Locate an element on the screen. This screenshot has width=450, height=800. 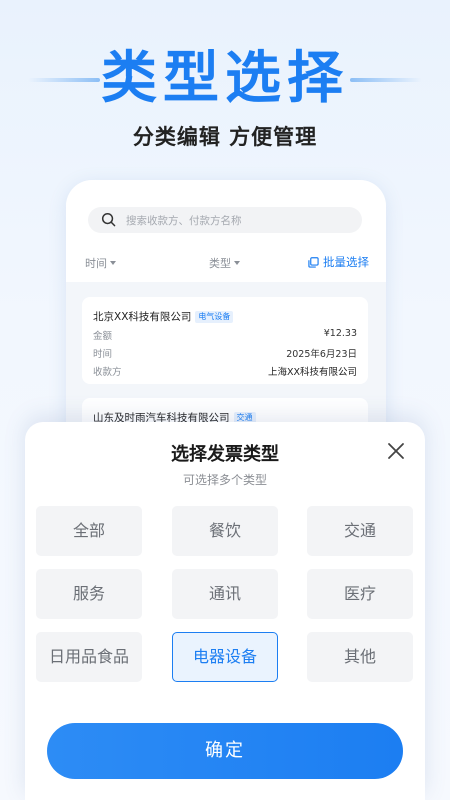
sheet-subtitle: 可选择多个类型 is located at coordinates (224, 480).